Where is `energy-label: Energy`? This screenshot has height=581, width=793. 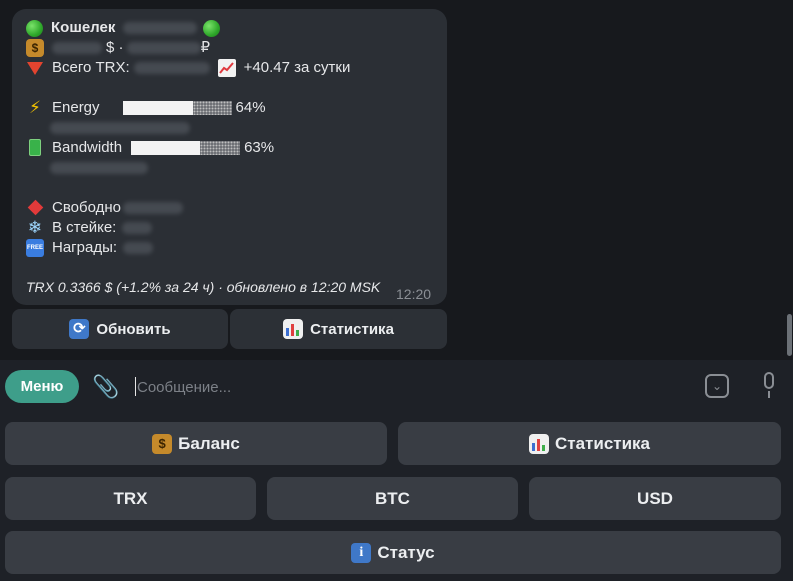 energy-label: Energy is located at coordinates (76, 107).